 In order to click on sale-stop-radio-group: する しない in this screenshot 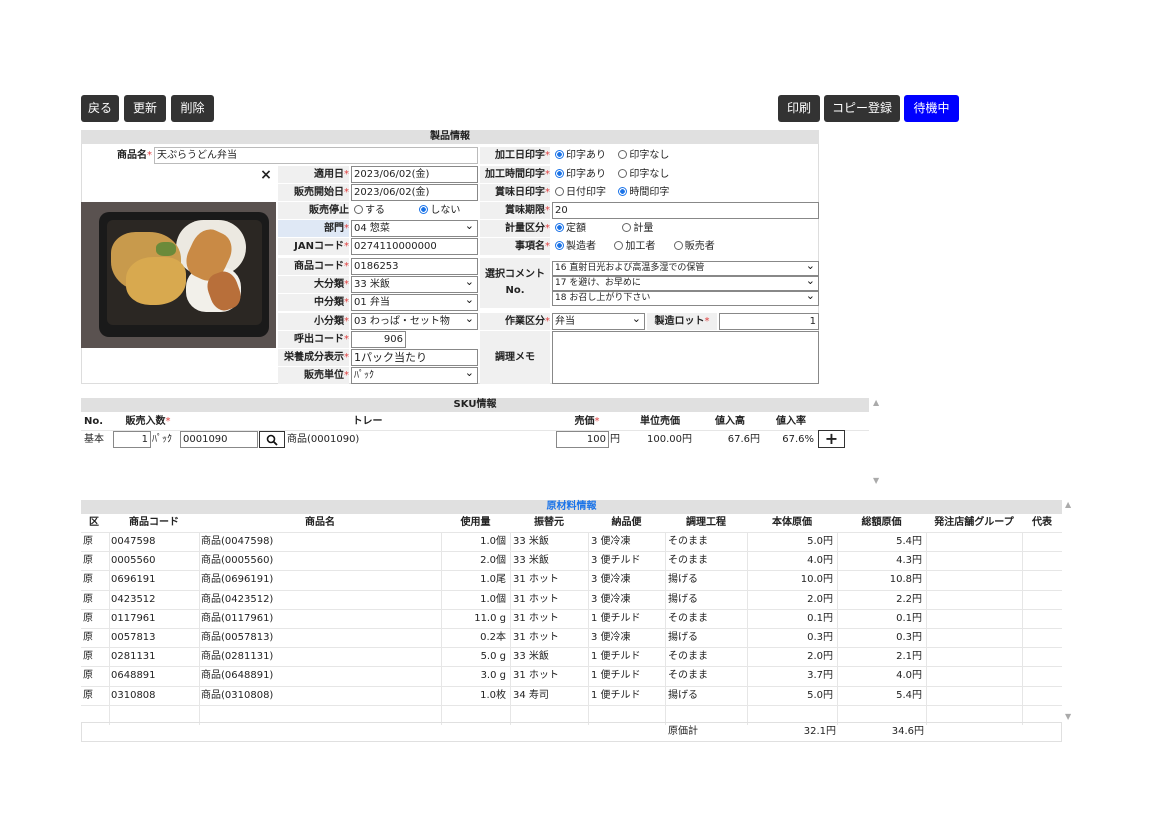, I will do `click(407, 210)`.